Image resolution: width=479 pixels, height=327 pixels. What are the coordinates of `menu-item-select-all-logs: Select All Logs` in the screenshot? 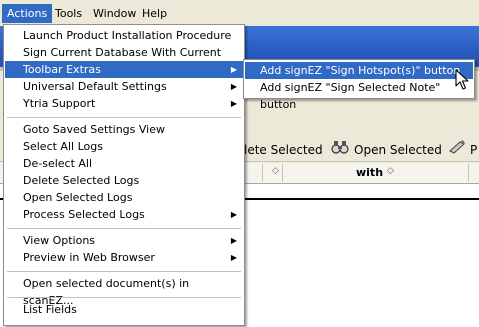 It's located at (124, 146).